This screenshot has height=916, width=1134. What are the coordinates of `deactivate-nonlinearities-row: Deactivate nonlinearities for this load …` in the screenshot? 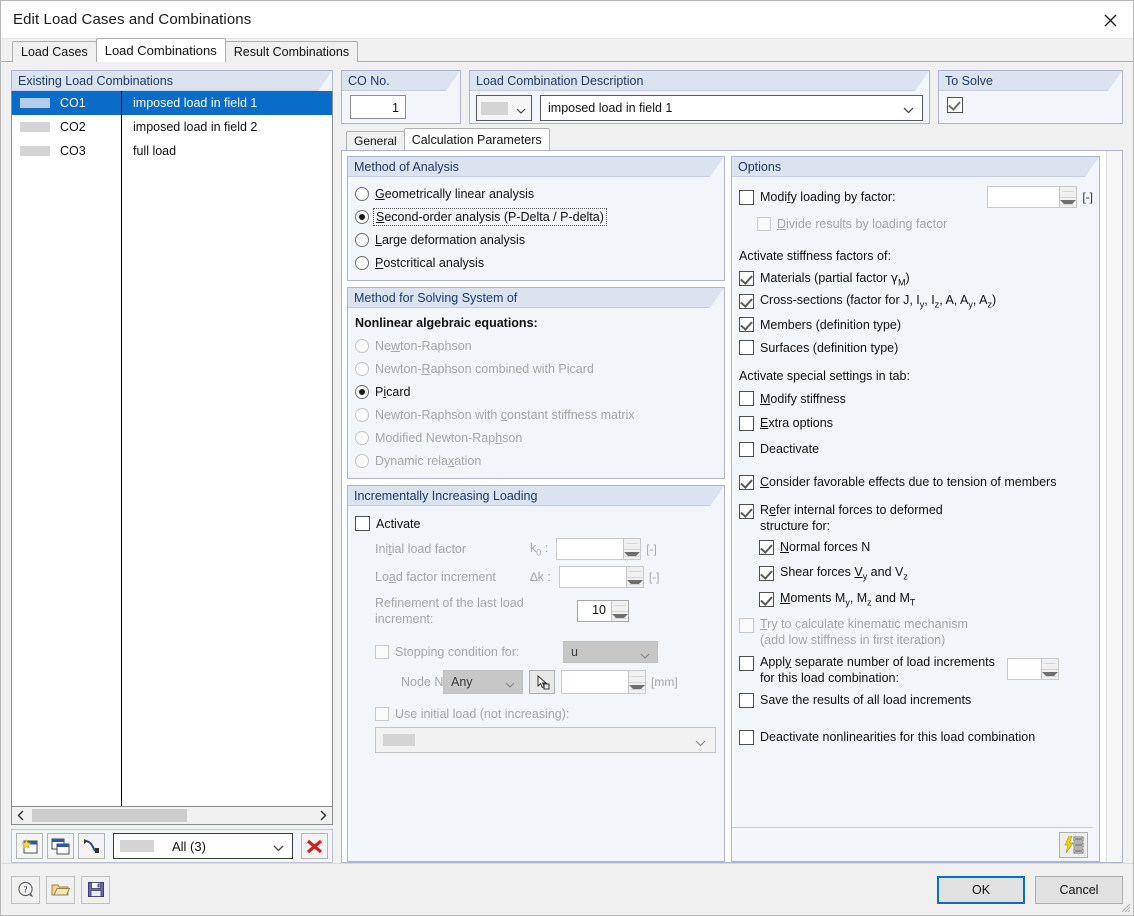 It's located at (912, 737).